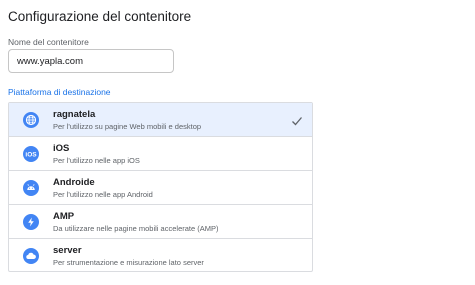 Image resolution: width=475 pixels, height=285 pixels. Describe the element at coordinates (31, 188) in the screenshot. I see `android-icon` at that location.